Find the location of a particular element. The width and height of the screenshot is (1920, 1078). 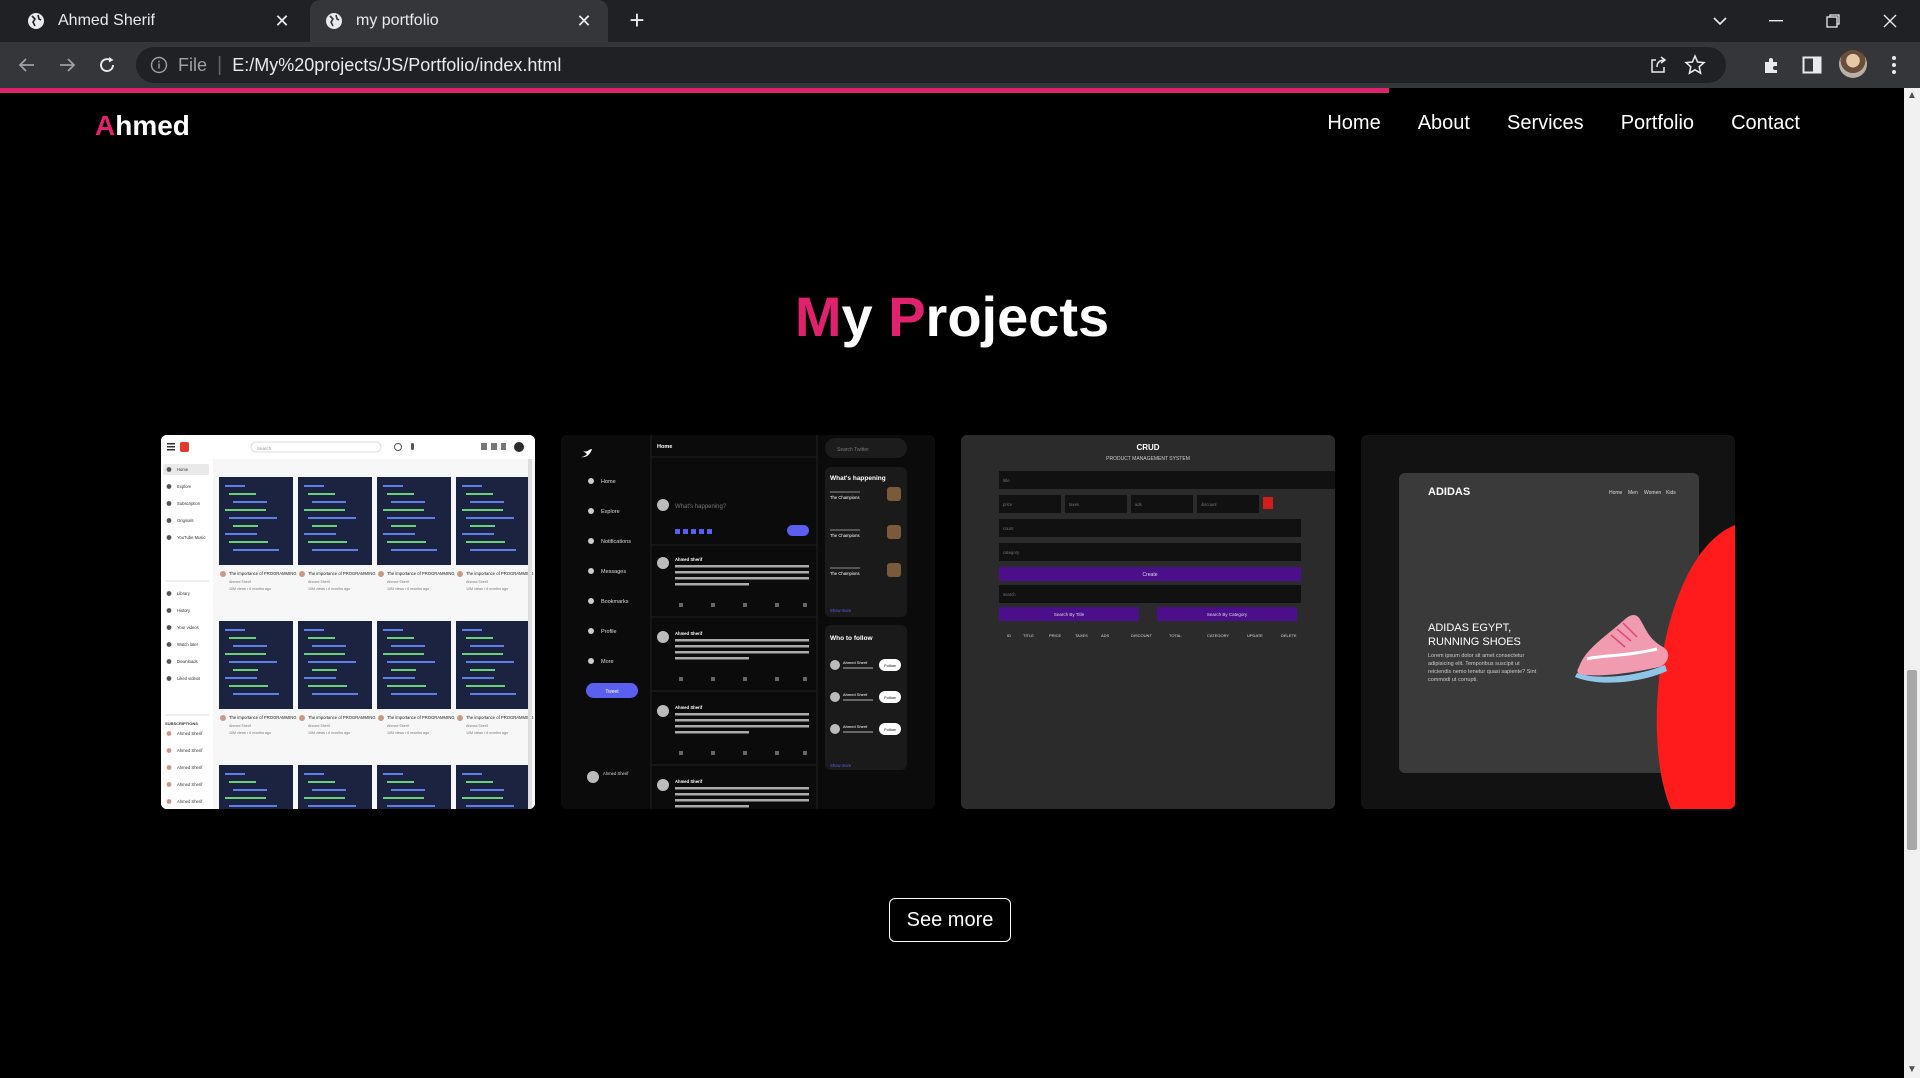

info-icon is located at coordinates (159, 65).